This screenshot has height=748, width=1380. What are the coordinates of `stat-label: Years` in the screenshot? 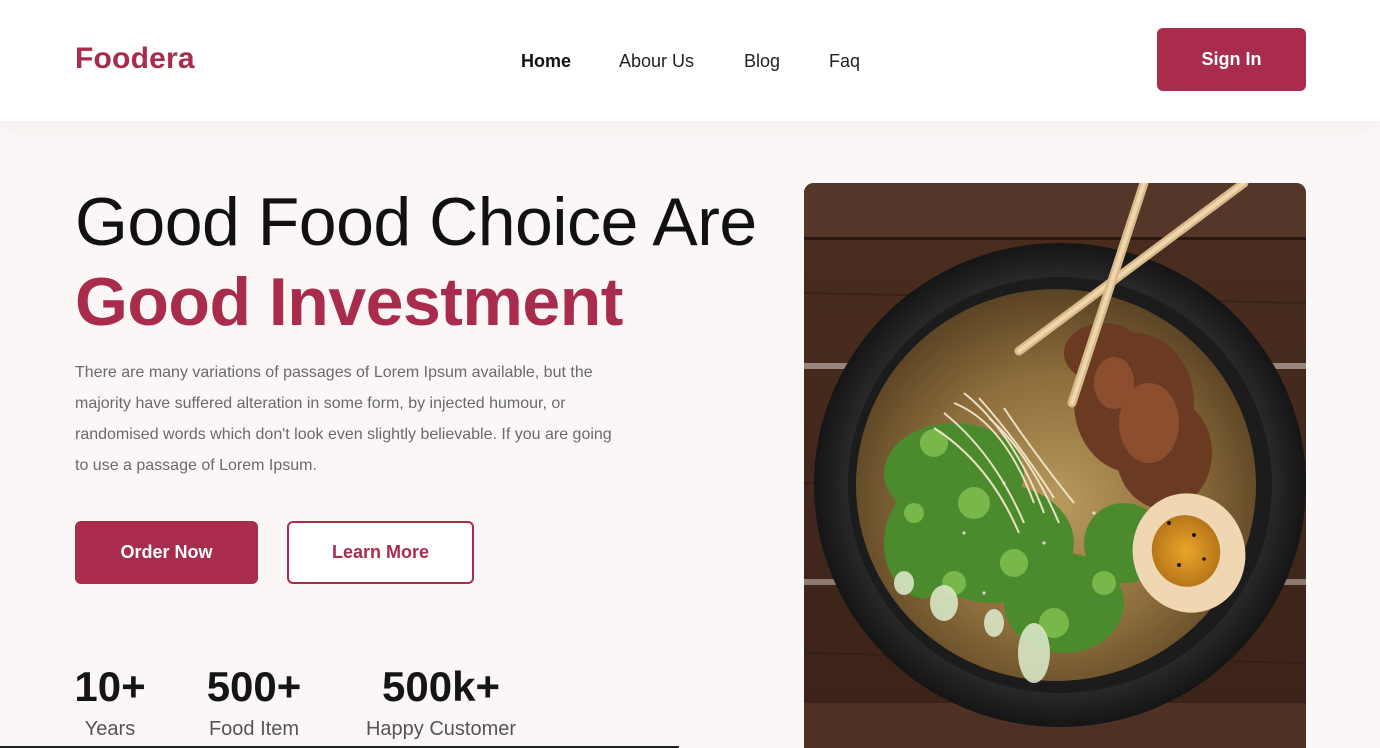 It's located at (110, 729).